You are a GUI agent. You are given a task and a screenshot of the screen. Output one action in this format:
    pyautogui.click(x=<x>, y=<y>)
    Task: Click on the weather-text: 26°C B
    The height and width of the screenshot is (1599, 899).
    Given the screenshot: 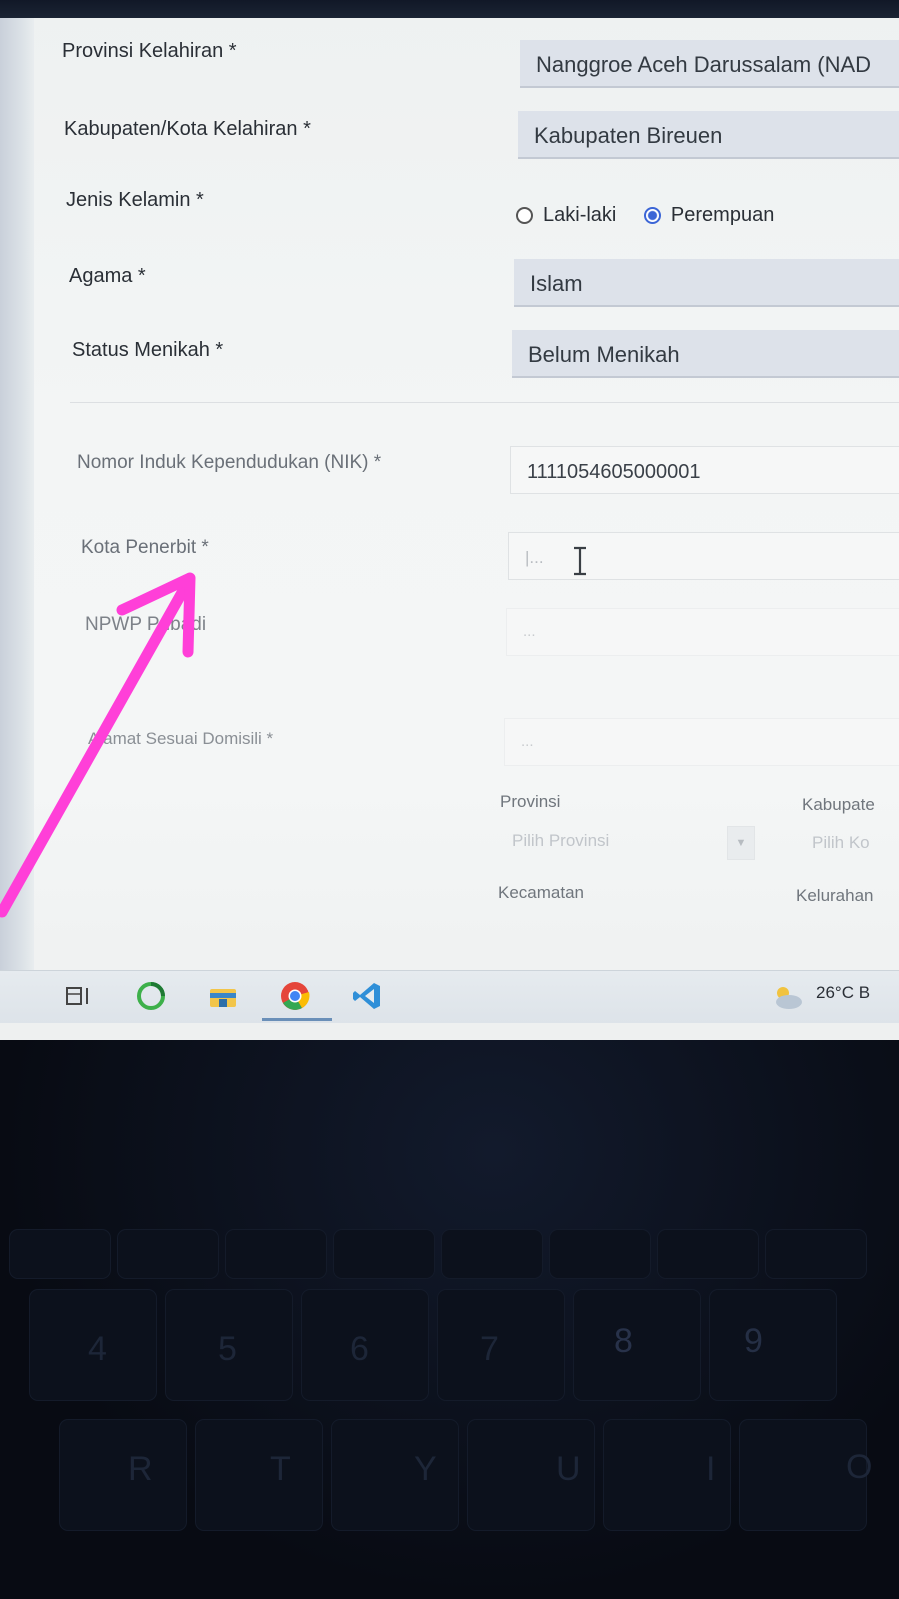 What is the action you would take?
    pyautogui.click(x=843, y=992)
    